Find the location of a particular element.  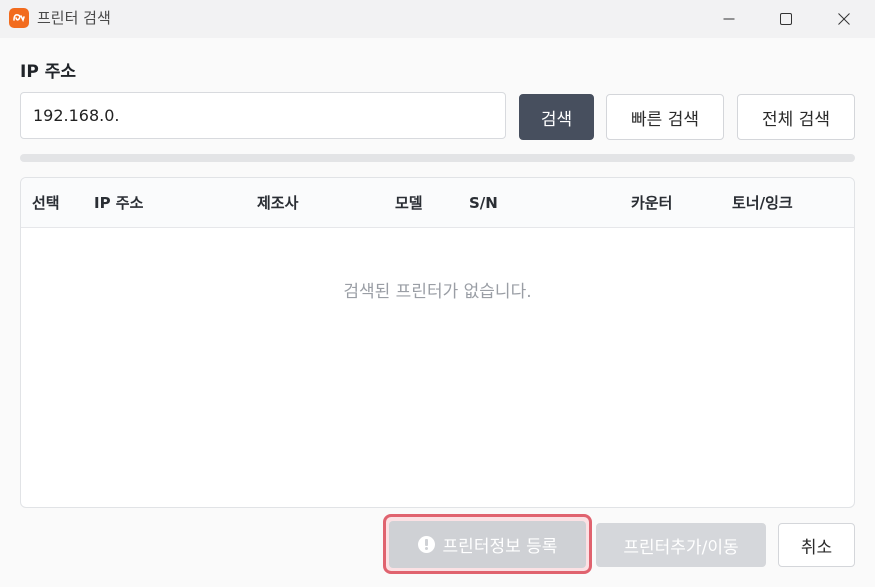

search-progress-bar is located at coordinates (437, 158).